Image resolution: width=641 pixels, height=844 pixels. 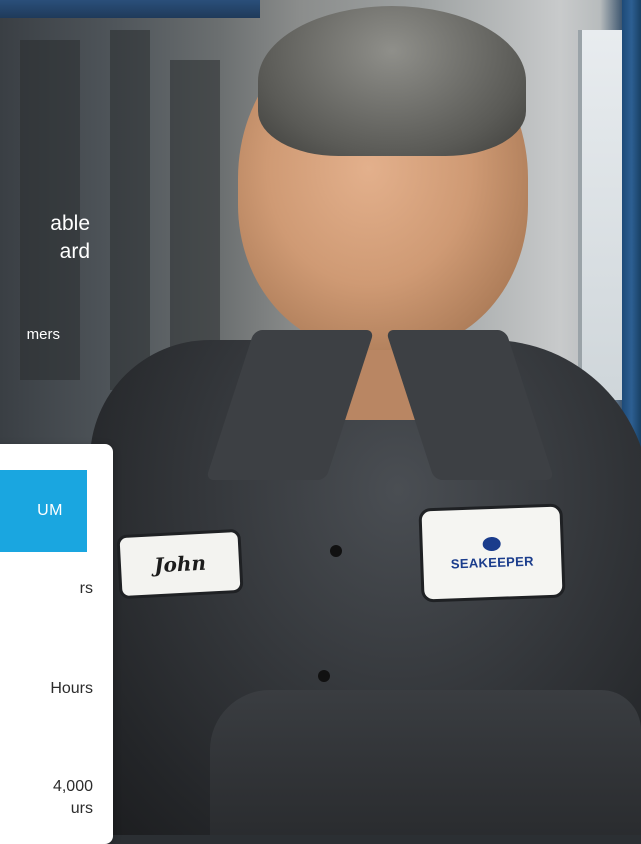 I want to click on seakeeper-logo-icon, so click(x=491, y=543).